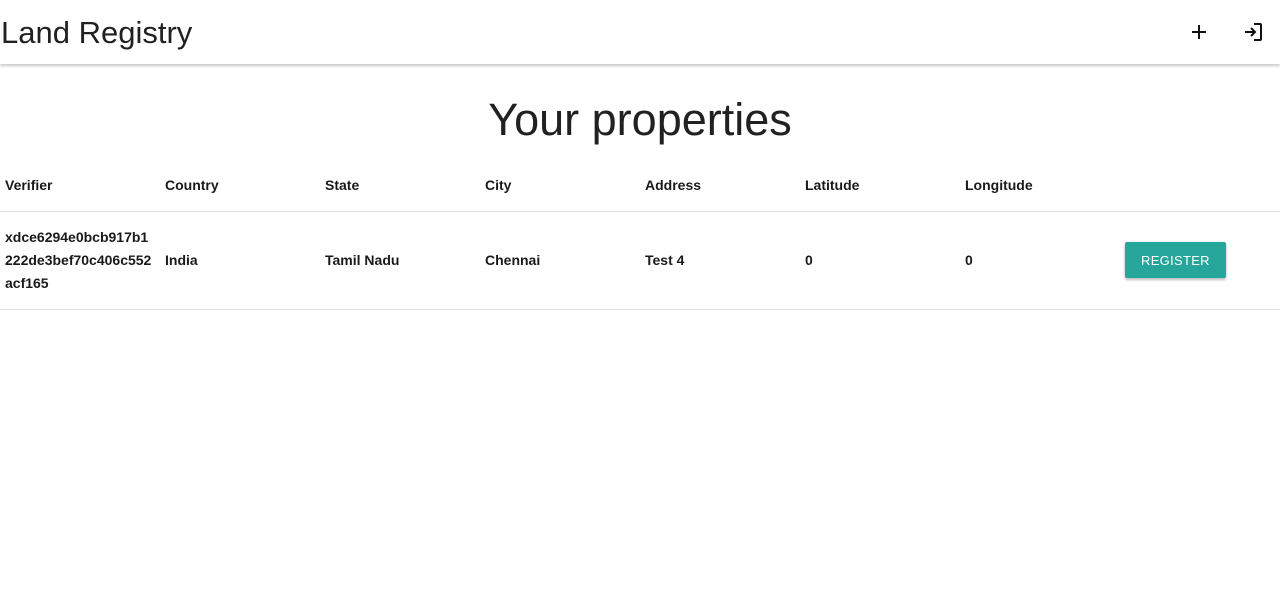 Image resolution: width=1280 pixels, height=611 pixels. I want to click on add-property-button, so click(1199, 32).